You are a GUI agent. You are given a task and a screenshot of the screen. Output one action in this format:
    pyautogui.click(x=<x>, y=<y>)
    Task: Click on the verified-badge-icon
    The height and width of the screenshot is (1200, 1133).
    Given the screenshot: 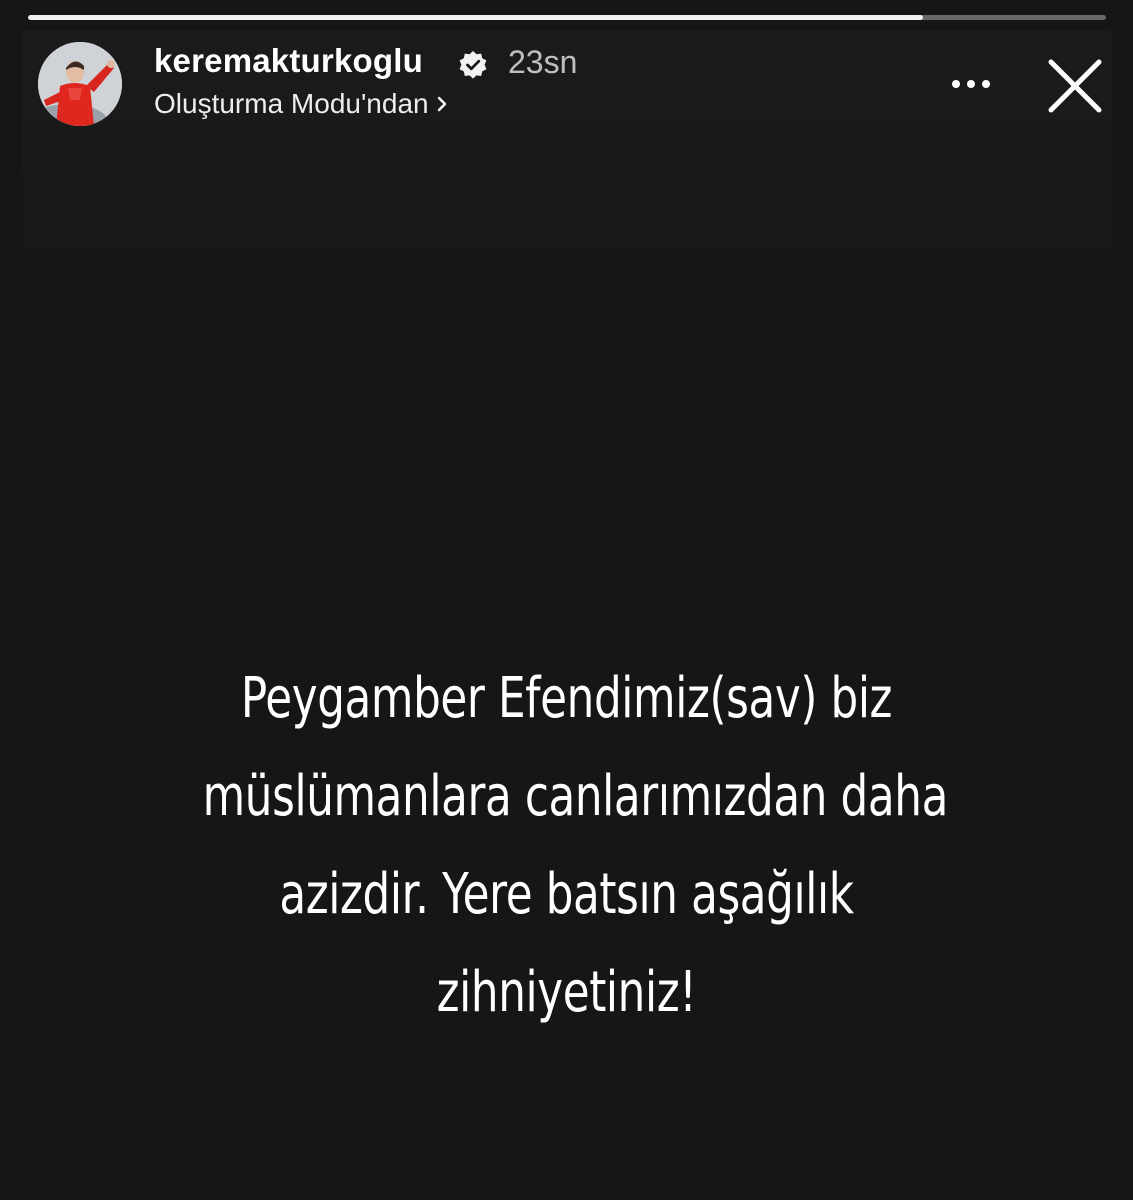 What is the action you would take?
    pyautogui.click(x=473, y=65)
    